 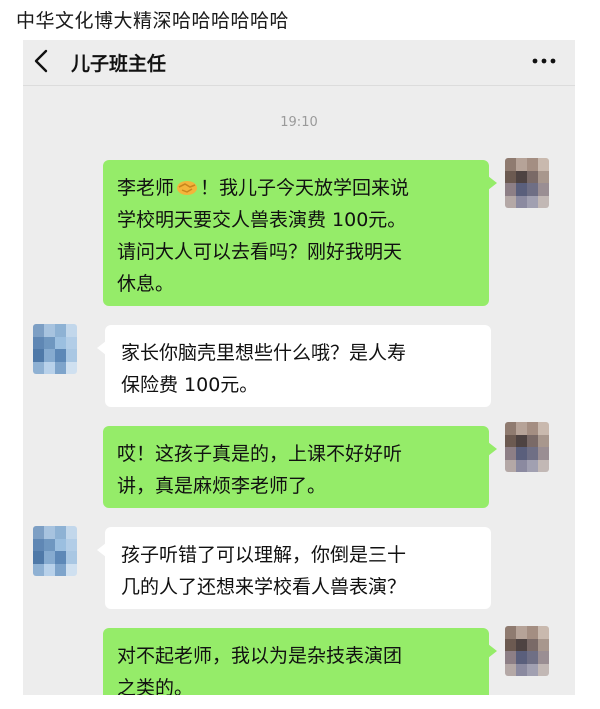 What do you see at coordinates (119, 64) in the screenshot?
I see `chat-title: 儿子班主任` at bounding box center [119, 64].